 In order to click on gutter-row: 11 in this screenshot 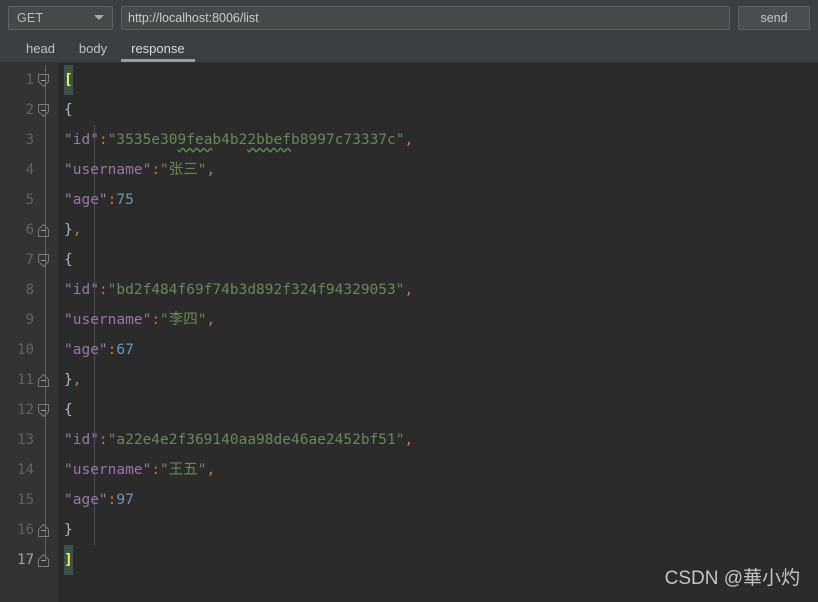, I will do `click(29, 380)`.